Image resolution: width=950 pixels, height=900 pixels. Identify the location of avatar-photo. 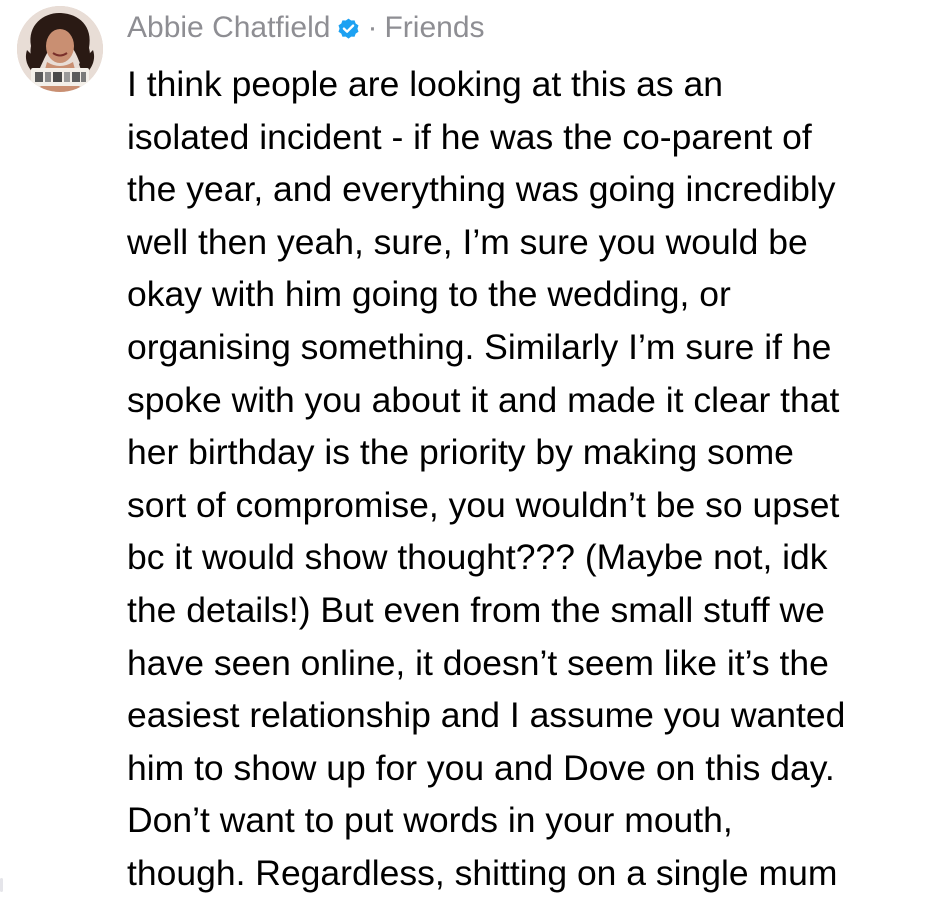
(60, 49).